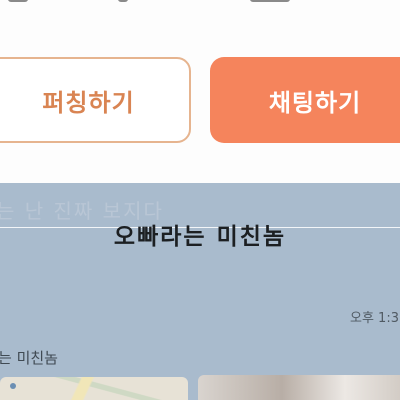  What do you see at coordinates (88, 102) in the screenshot?
I see `poke-button-label: 퍼칭하기` at bounding box center [88, 102].